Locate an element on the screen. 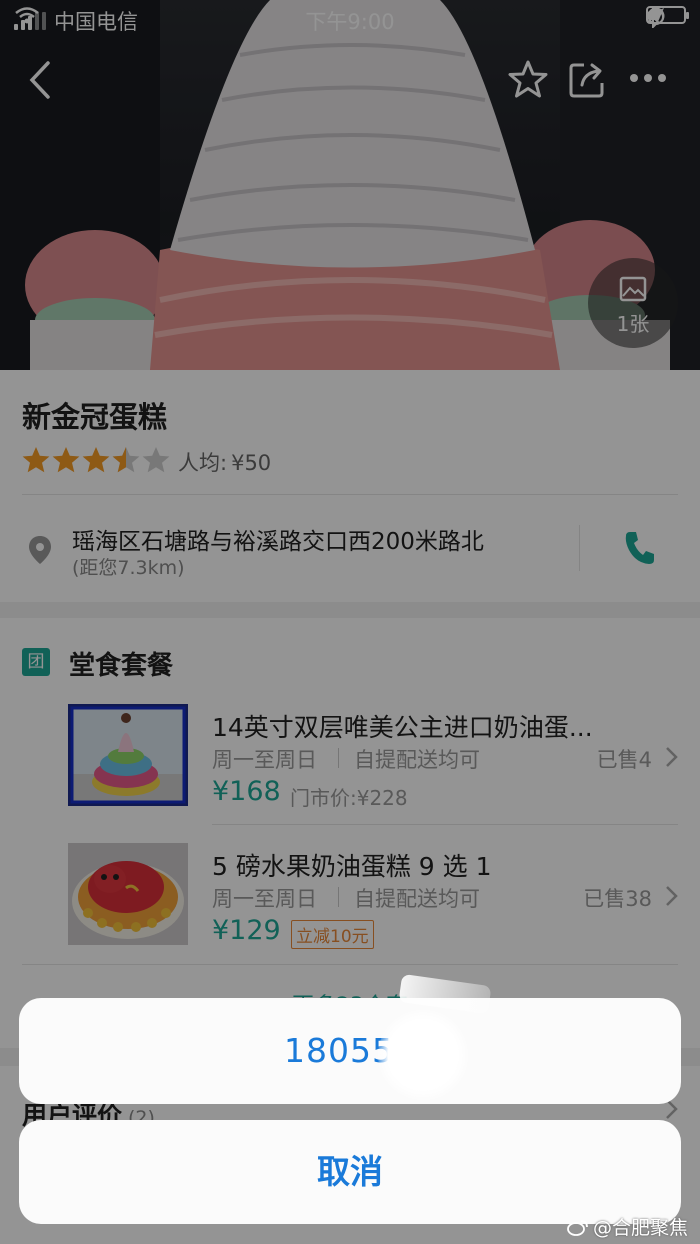  weibo-logo-icon is located at coordinates (577, 1227).